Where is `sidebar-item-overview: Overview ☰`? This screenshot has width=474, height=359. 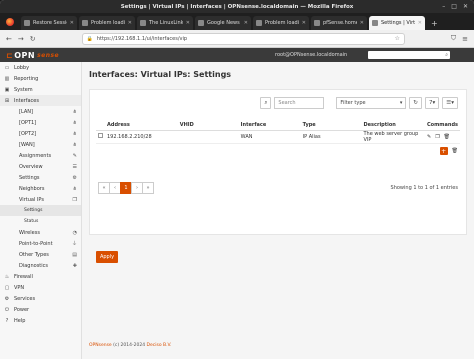
sidebar-item-overview: Overview ☰ is located at coordinates (40, 166).